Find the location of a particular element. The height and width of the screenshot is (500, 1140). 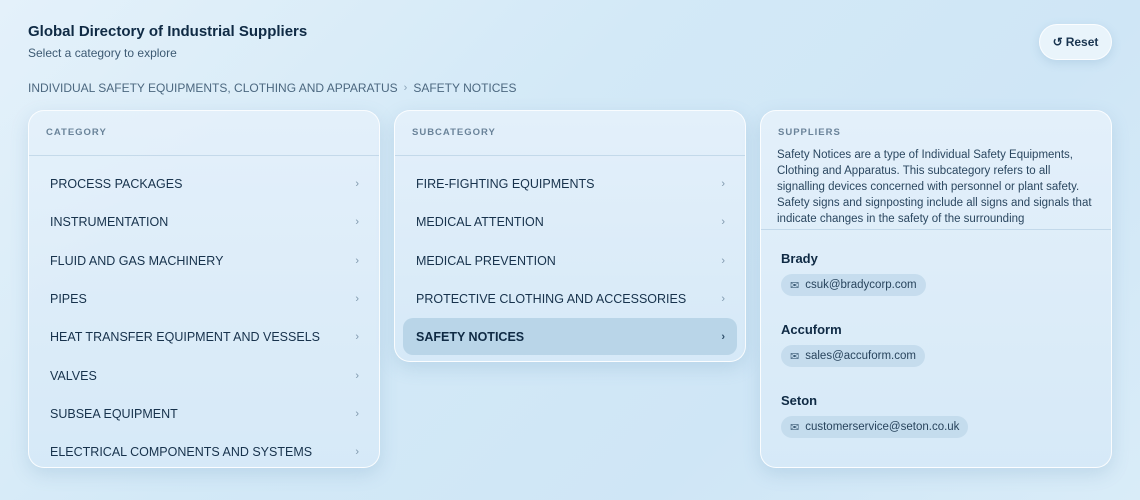

supplier-email-link: ✉ csuk@bradycorp.com is located at coordinates (853, 285).